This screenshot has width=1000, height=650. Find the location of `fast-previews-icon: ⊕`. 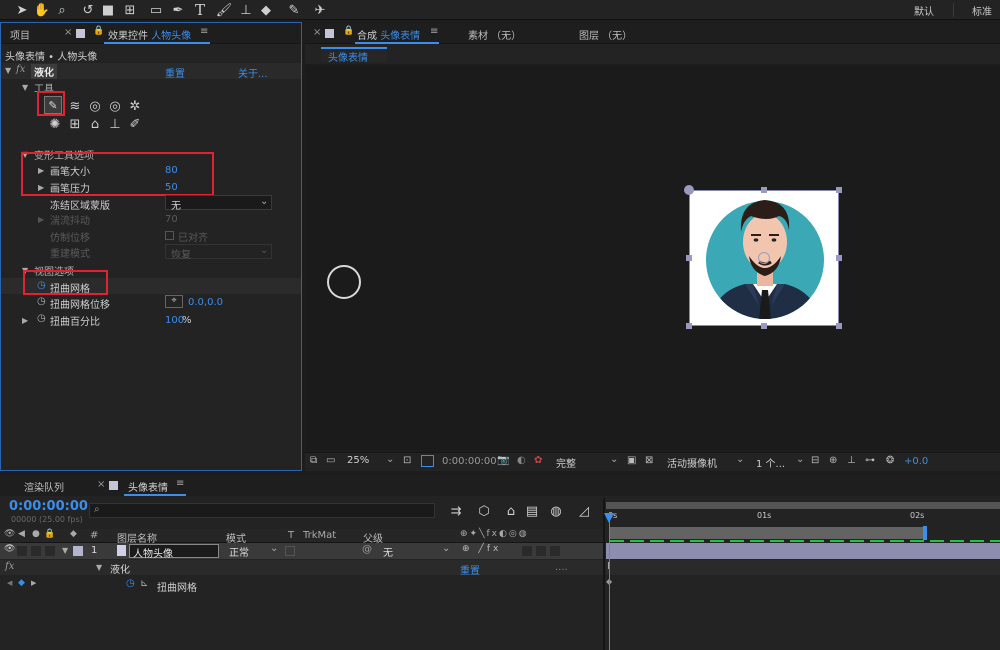

fast-previews-icon: ⊕ is located at coordinates (833, 460).